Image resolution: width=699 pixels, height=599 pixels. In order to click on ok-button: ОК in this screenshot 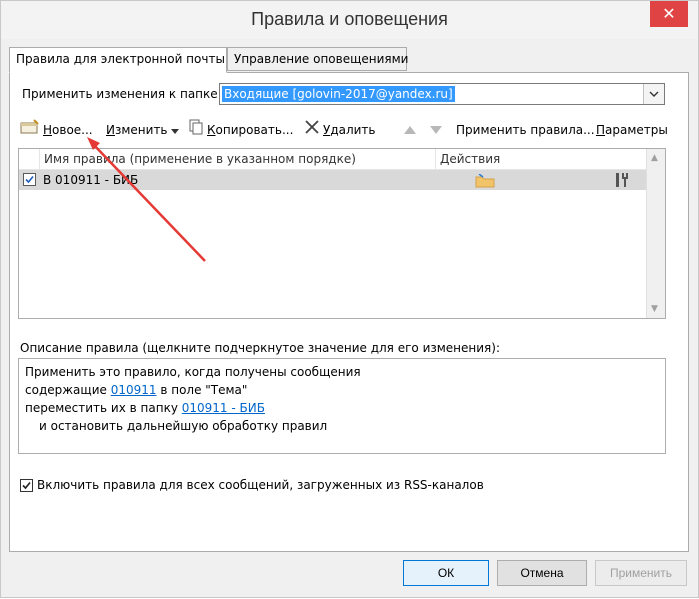, I will do `click(446, 573)`.